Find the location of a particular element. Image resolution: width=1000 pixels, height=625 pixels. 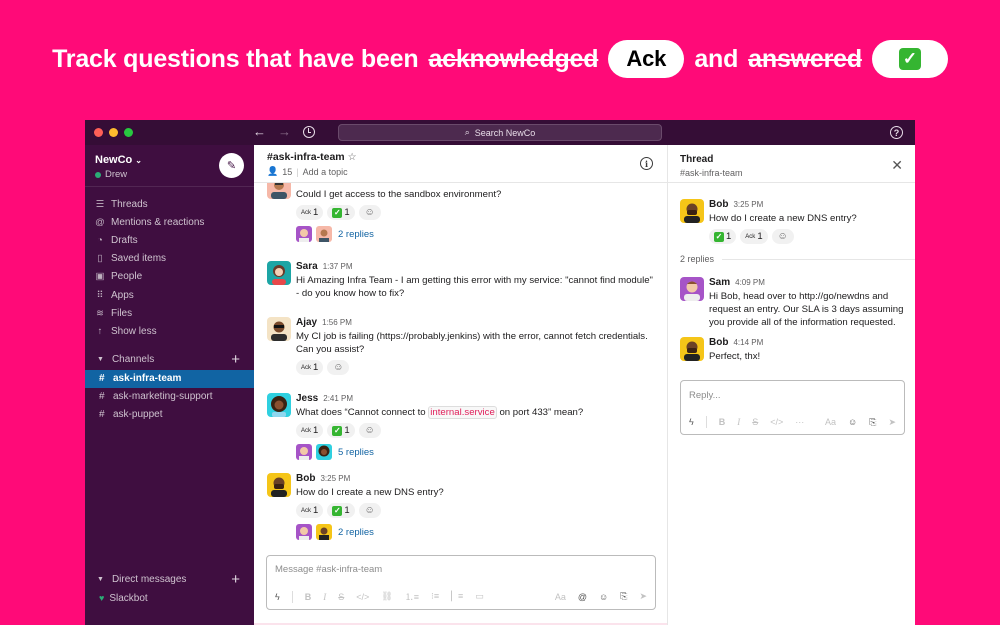

history-clock-icon is located at coordinates (309, 131).